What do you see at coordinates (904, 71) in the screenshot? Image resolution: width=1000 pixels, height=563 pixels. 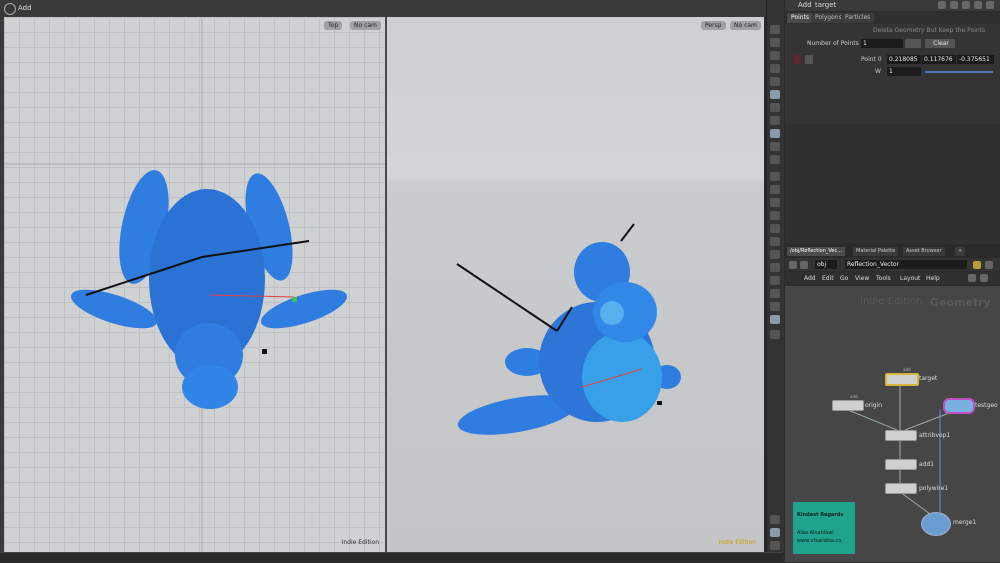 I see `w-field: 1` at bounding box center [904, 71].